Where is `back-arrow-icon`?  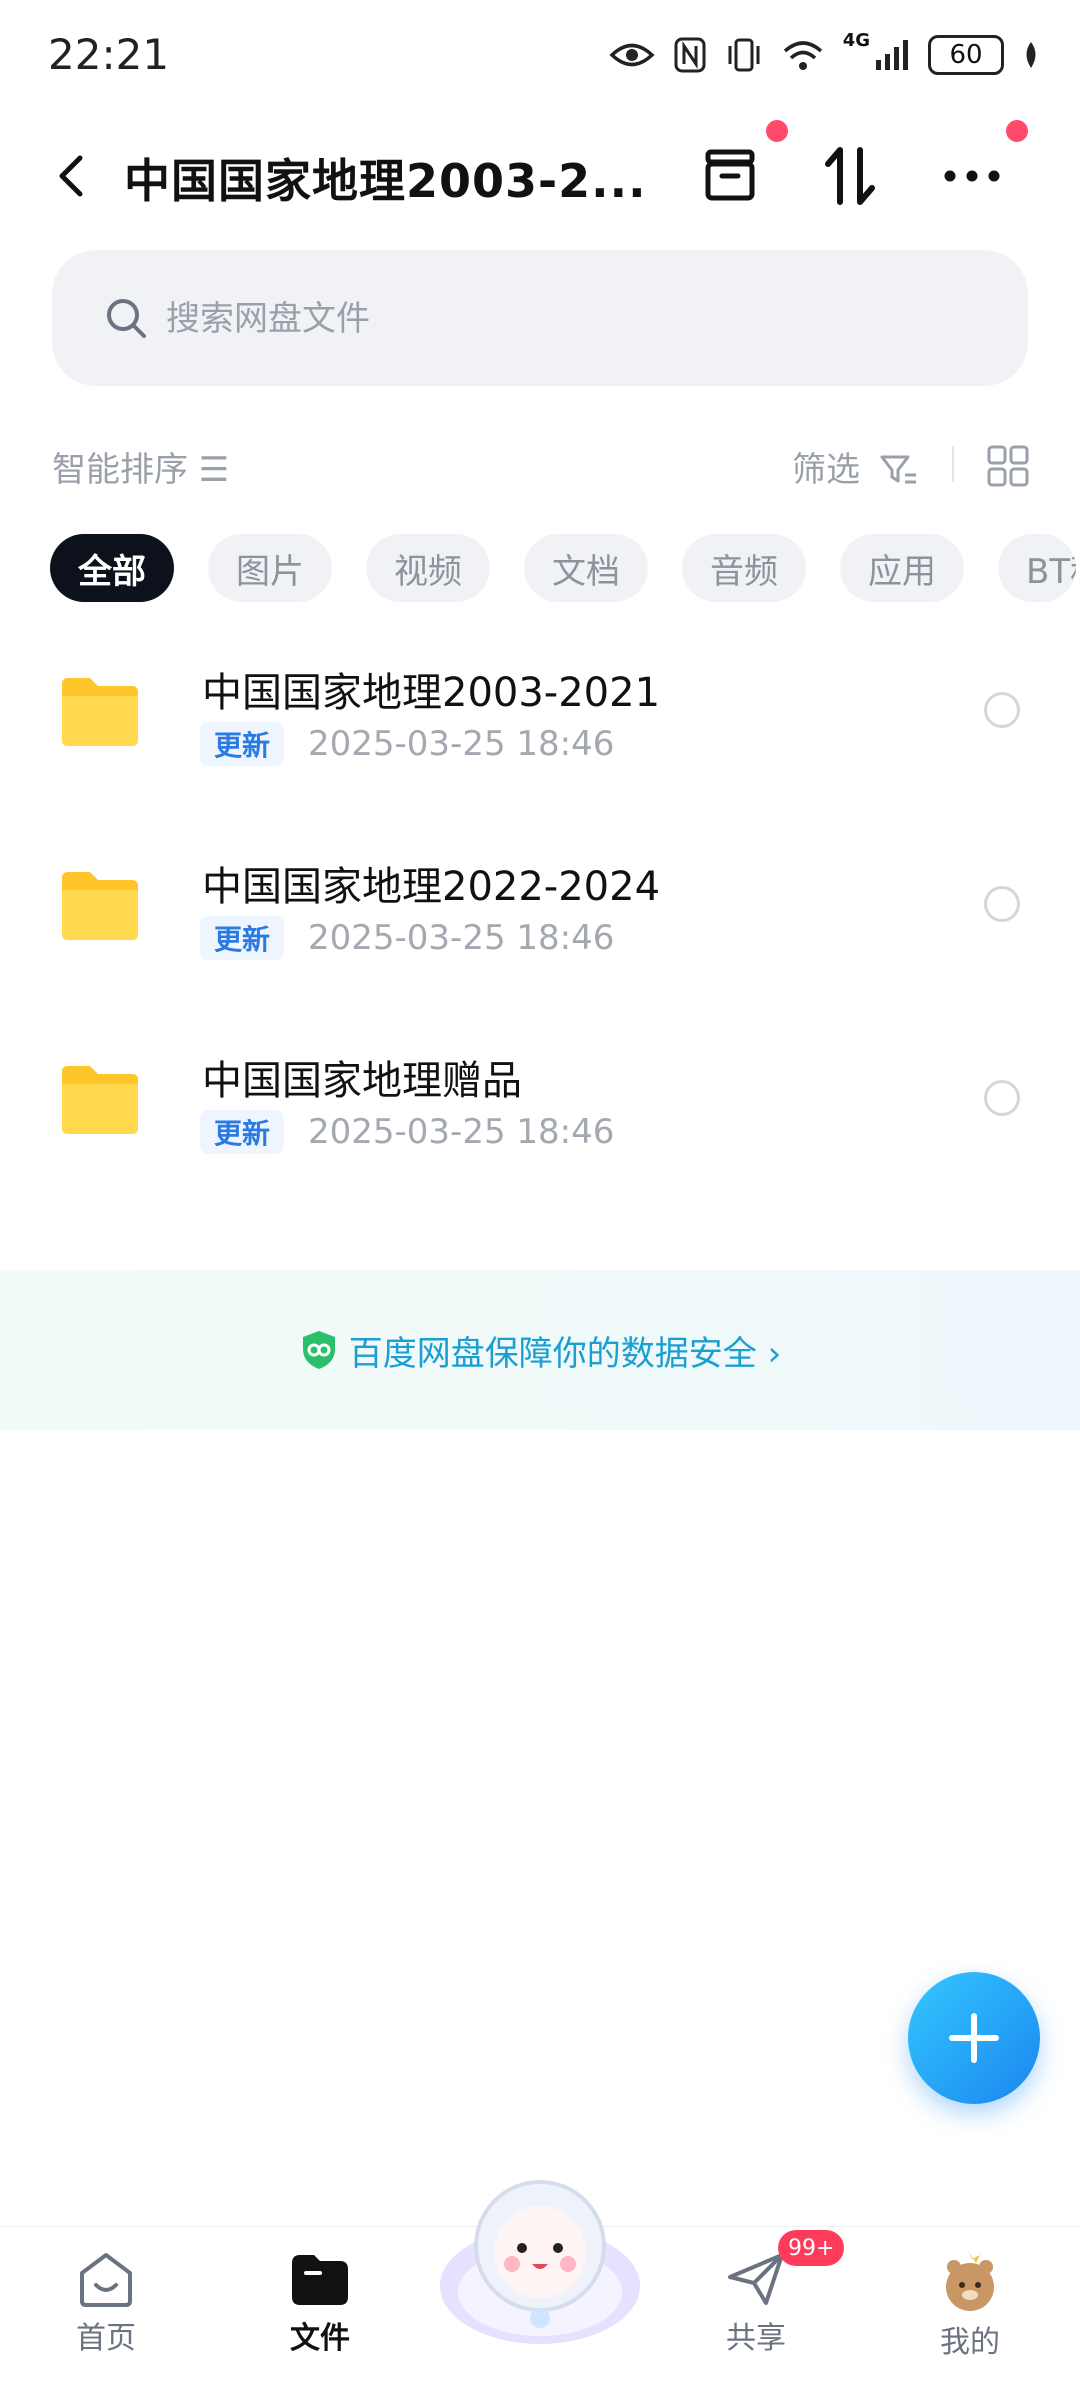 back-arrow-icon is located at coordinates (71, 176).